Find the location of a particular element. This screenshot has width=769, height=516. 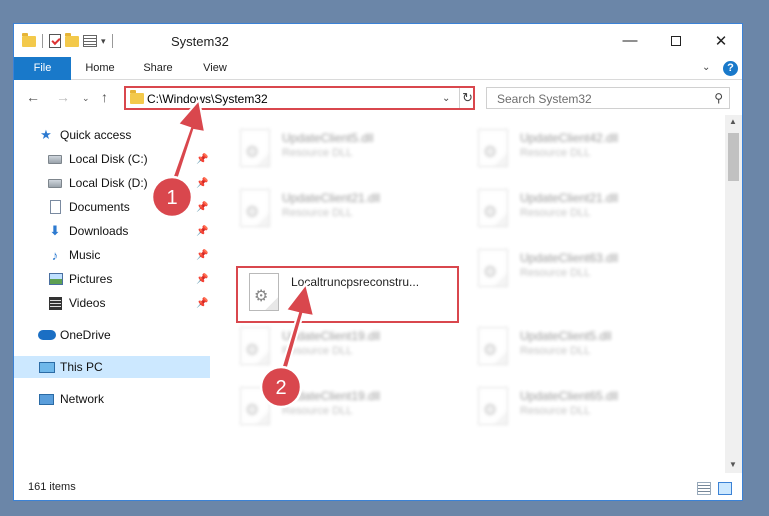

expand-ribbon-icon: ⌄ is located at coordinates (706, 67).